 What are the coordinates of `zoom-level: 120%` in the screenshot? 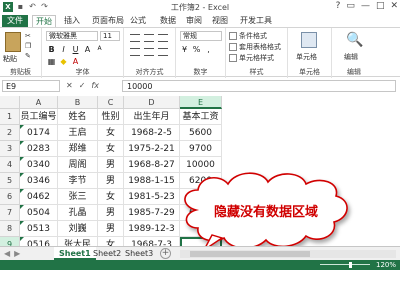 It's located at (386, 265).